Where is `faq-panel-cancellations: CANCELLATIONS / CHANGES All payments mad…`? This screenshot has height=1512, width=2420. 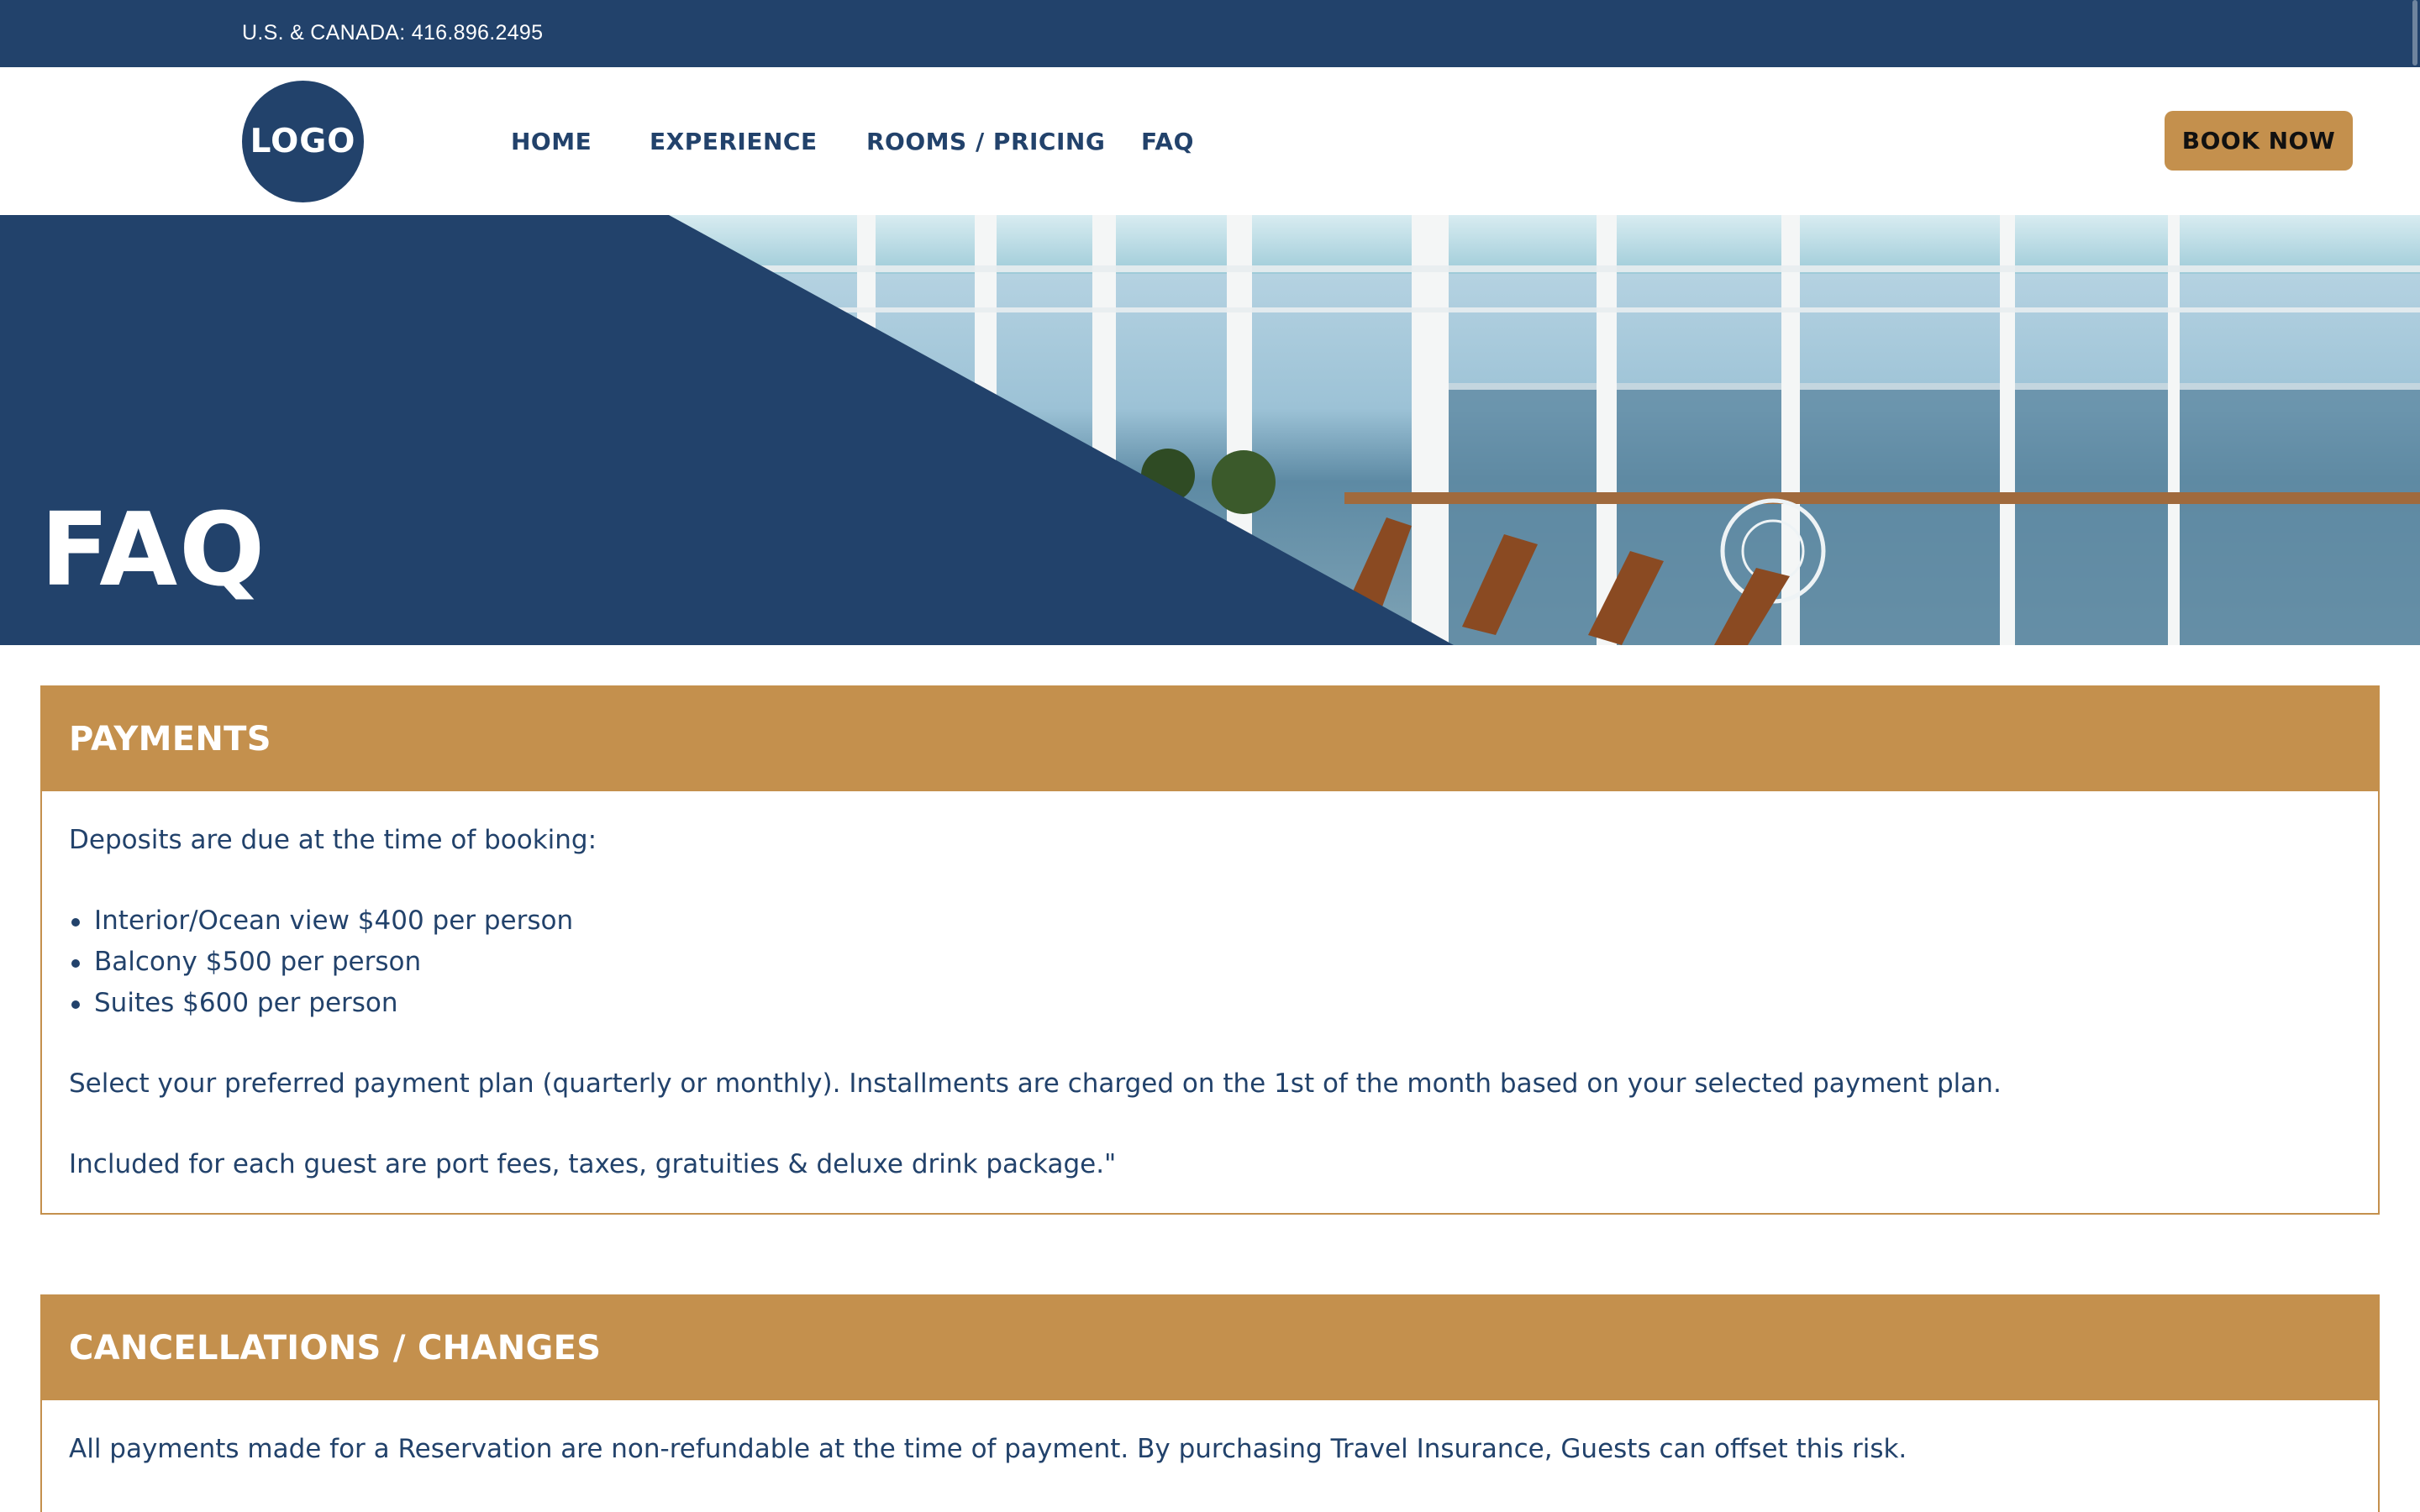
faq-panel-cancellations: CANCELLATIONS / CHANGES All payments mad… is located at coordinates (1210, 1403).